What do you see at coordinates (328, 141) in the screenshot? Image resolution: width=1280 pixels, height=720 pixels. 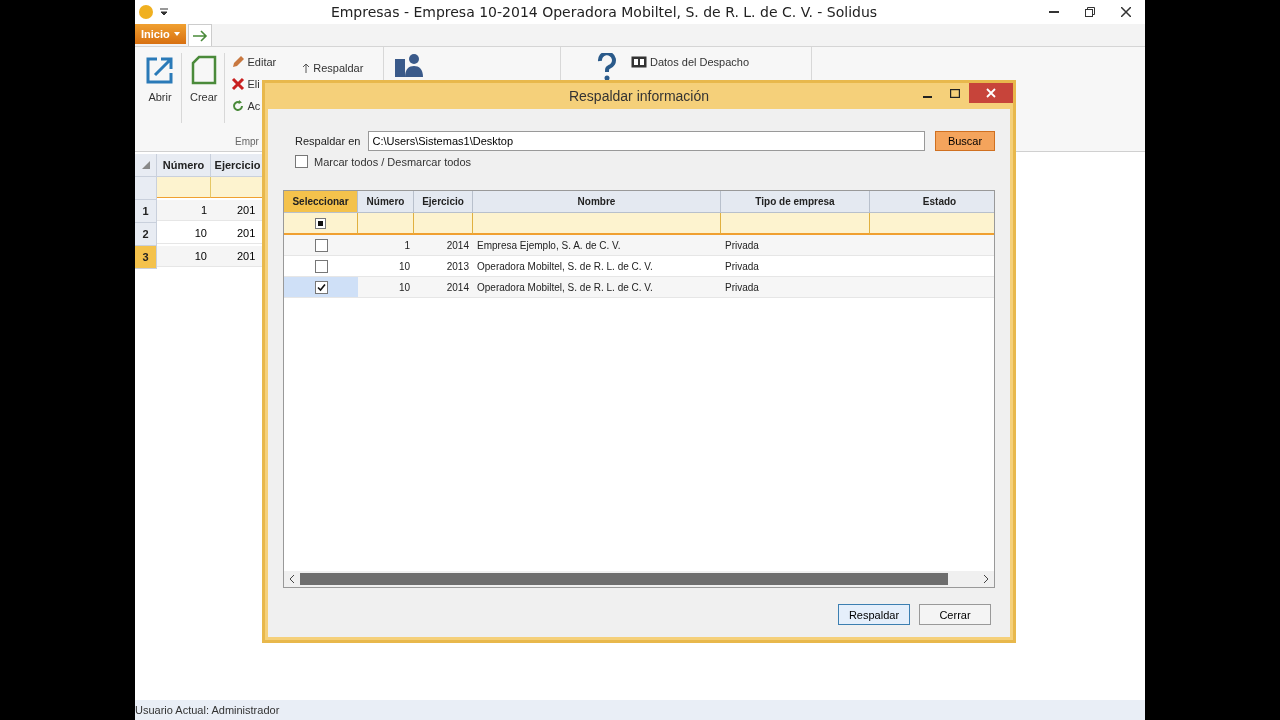 I see `path-label: Respaldar en` at bounding box center [328, 141].